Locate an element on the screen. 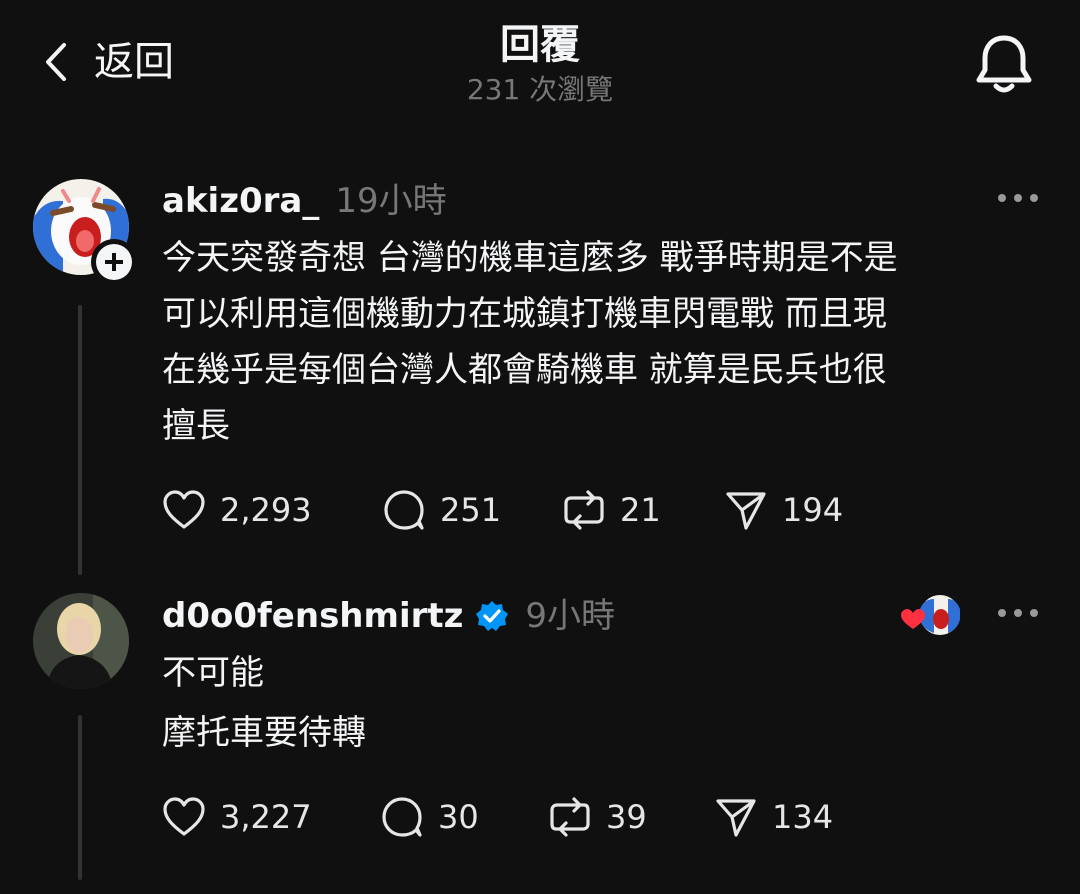  username: d0o0fenshmirtz is located at coordinates (312, 616).